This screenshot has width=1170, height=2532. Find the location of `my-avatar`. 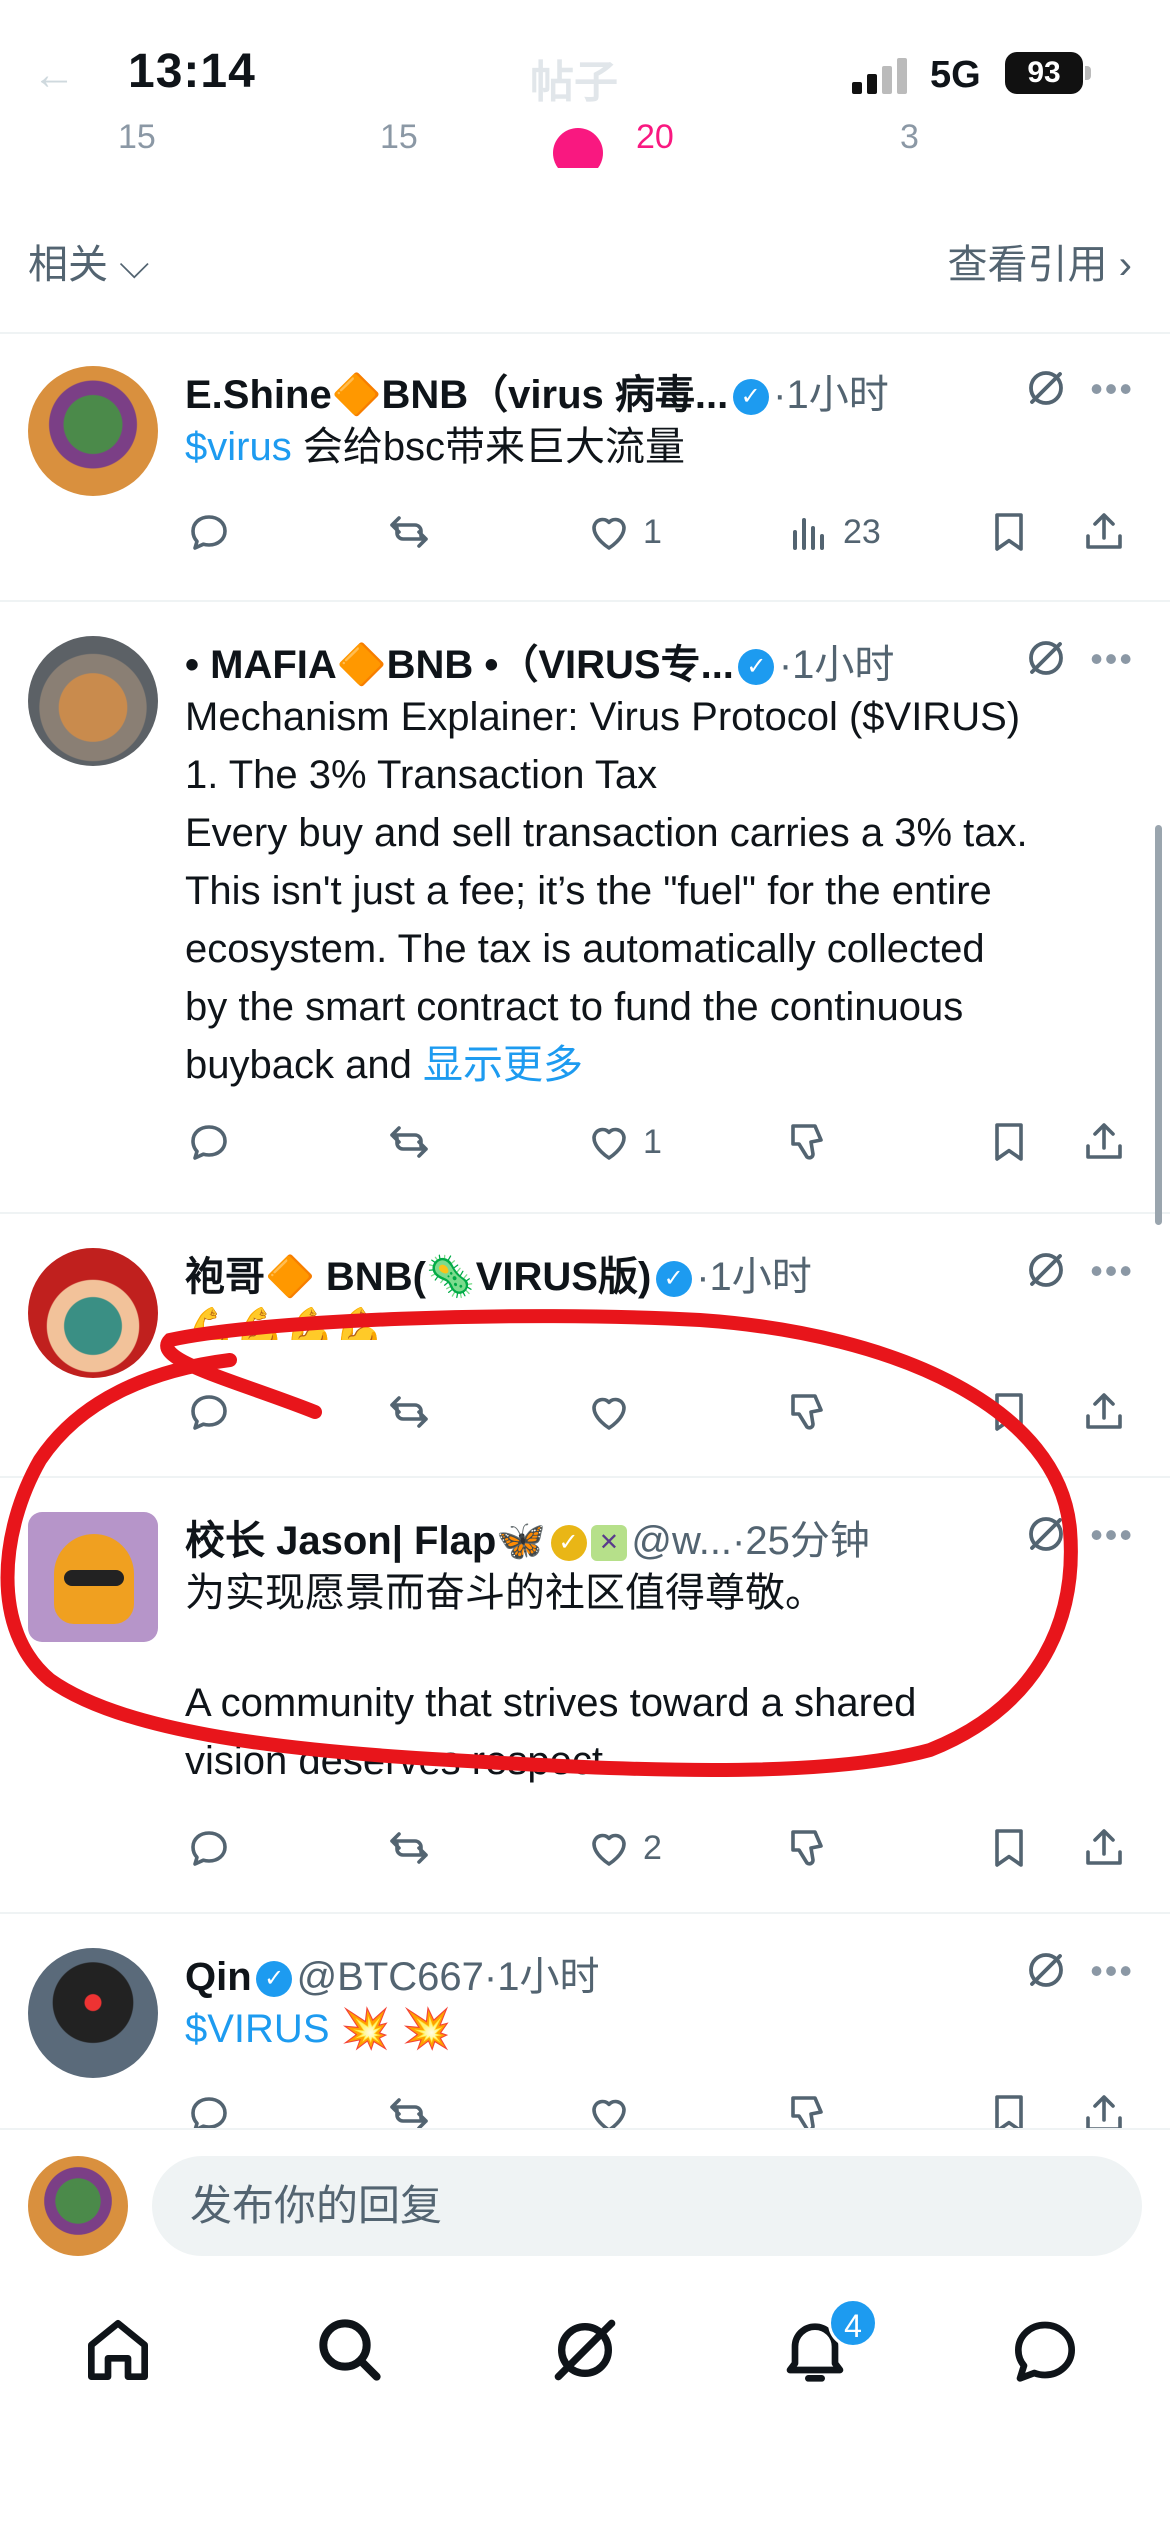

my-avatar is located at coordinates (78, 2206).